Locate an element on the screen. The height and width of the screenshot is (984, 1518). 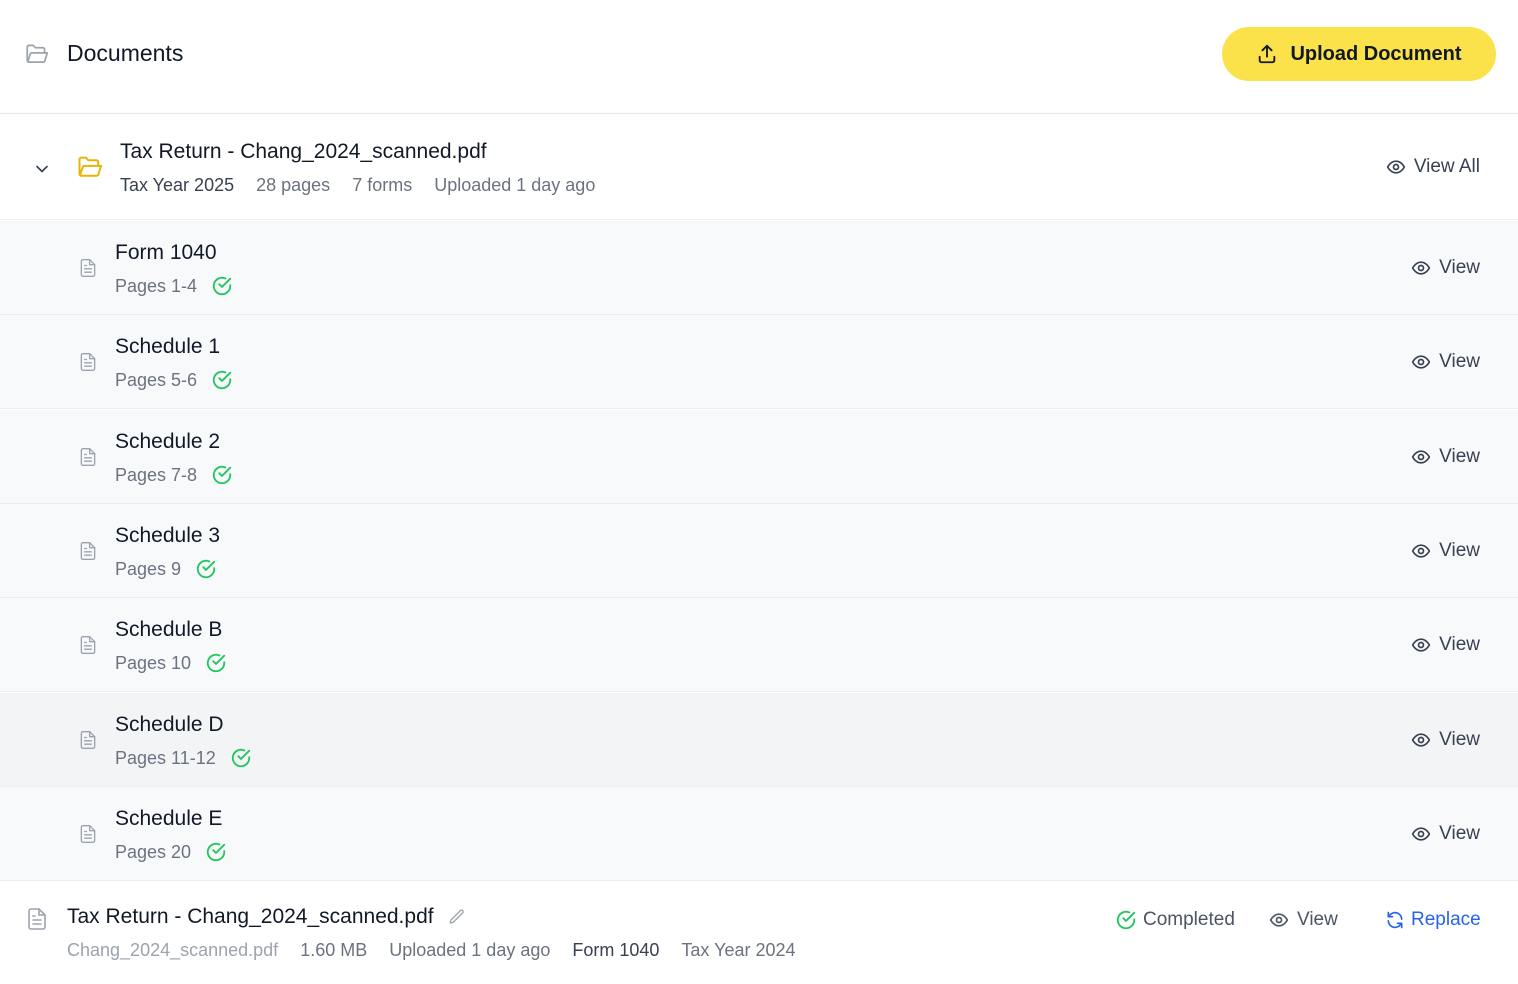
replace-button: Replace is located at coordinates (1433, 920).